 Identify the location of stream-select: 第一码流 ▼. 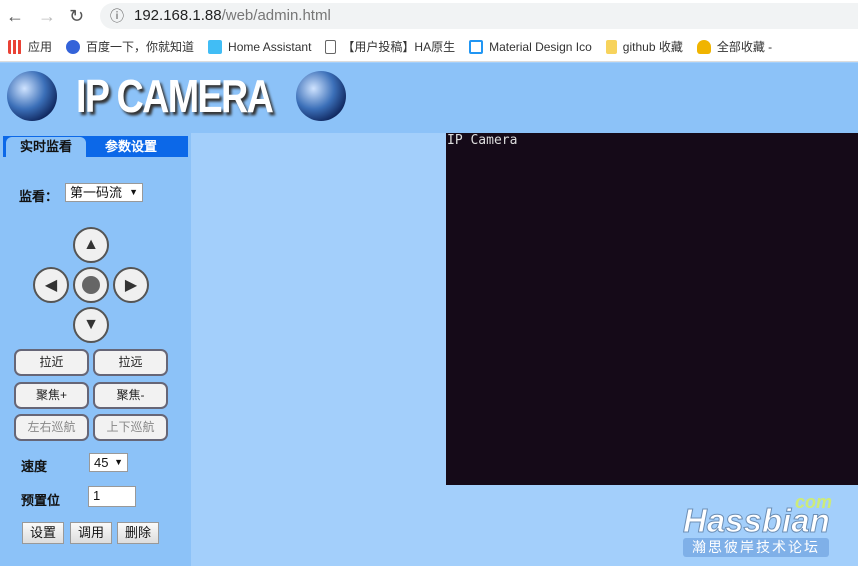
(104, 192).